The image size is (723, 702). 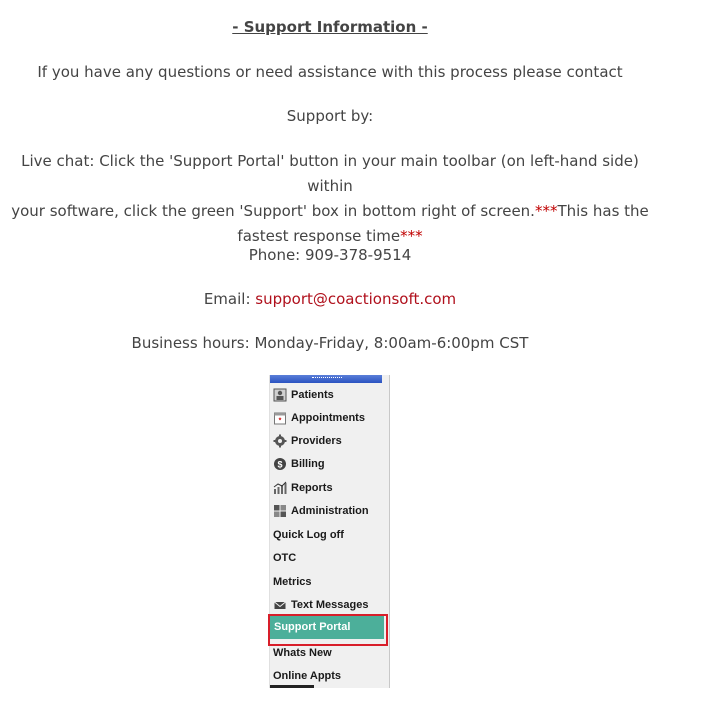 I want to click on email-line: Email: support@coactionsoft.com, so click(x=330, y=299).